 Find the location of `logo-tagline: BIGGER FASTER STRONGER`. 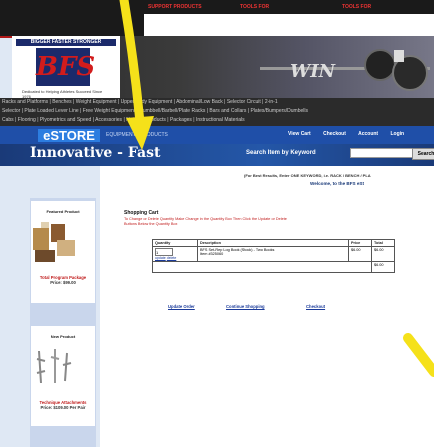

logo-tagline: BIGGER FASTER STRONGER is located at coordinates (66, 42).